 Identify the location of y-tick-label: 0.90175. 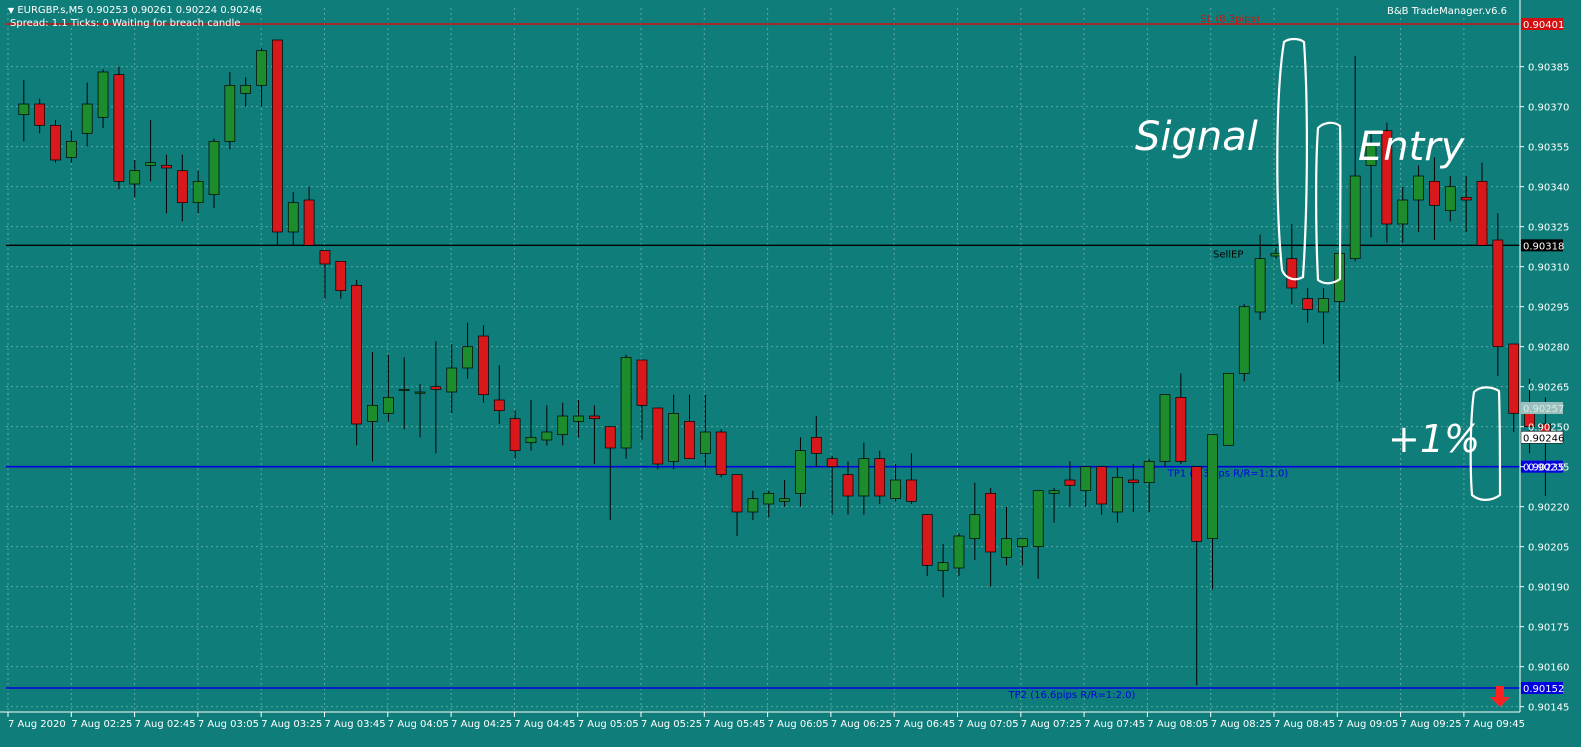
(1548, 628).